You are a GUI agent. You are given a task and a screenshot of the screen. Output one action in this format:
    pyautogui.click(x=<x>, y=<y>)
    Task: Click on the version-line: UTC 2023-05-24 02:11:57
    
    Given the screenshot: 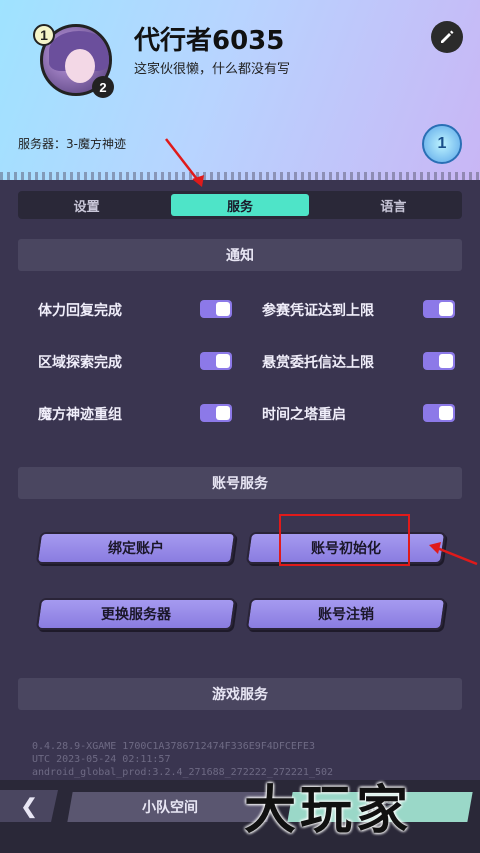 What is the action you would take?
    pyautogui.click(x=101, y=759)
    